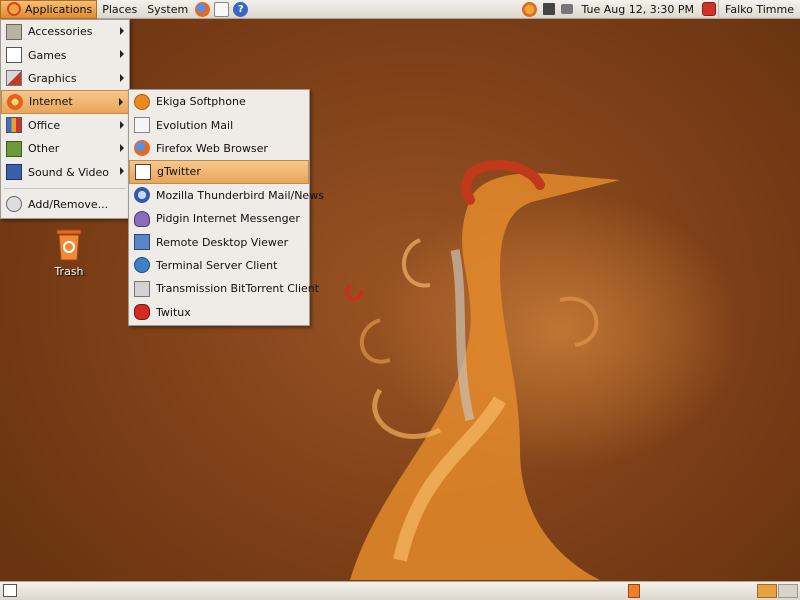  I want to click on transmission-icon, so click(142, 288).